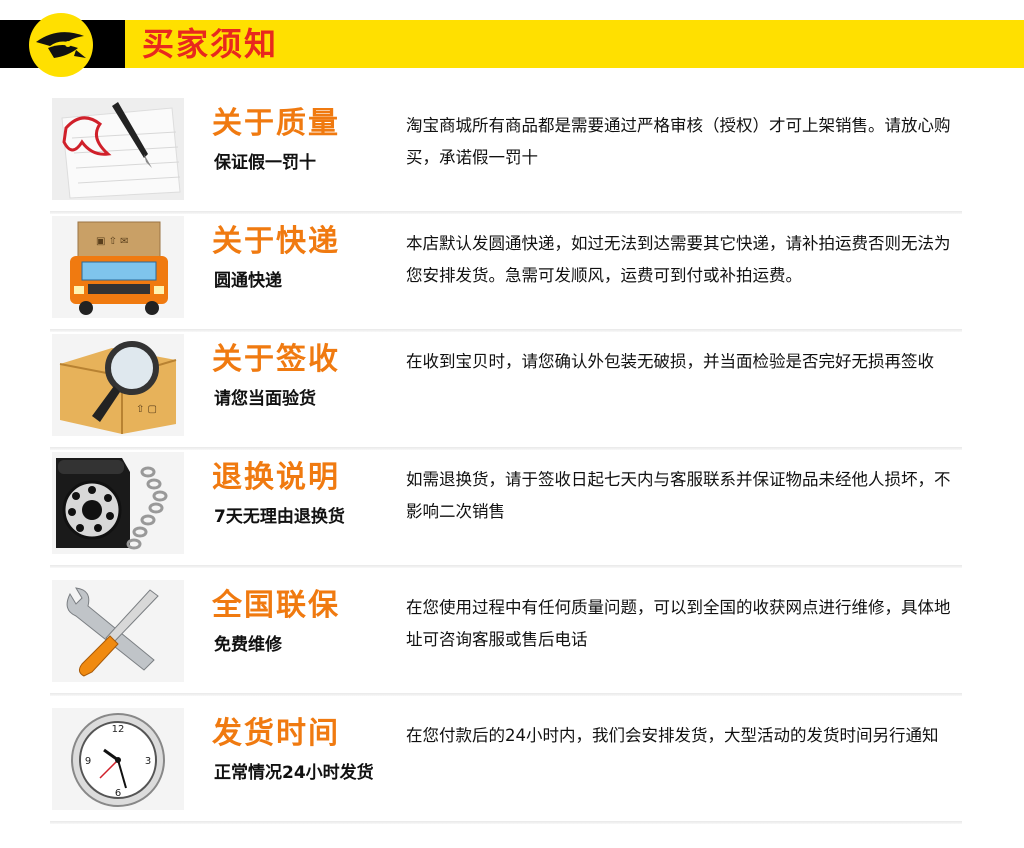 Image resolution: width=1024 pixels, height=848 pixels. Describe the element at coordinates (148, 761) in the screenshot. I see `svg-text: 3` at that location.